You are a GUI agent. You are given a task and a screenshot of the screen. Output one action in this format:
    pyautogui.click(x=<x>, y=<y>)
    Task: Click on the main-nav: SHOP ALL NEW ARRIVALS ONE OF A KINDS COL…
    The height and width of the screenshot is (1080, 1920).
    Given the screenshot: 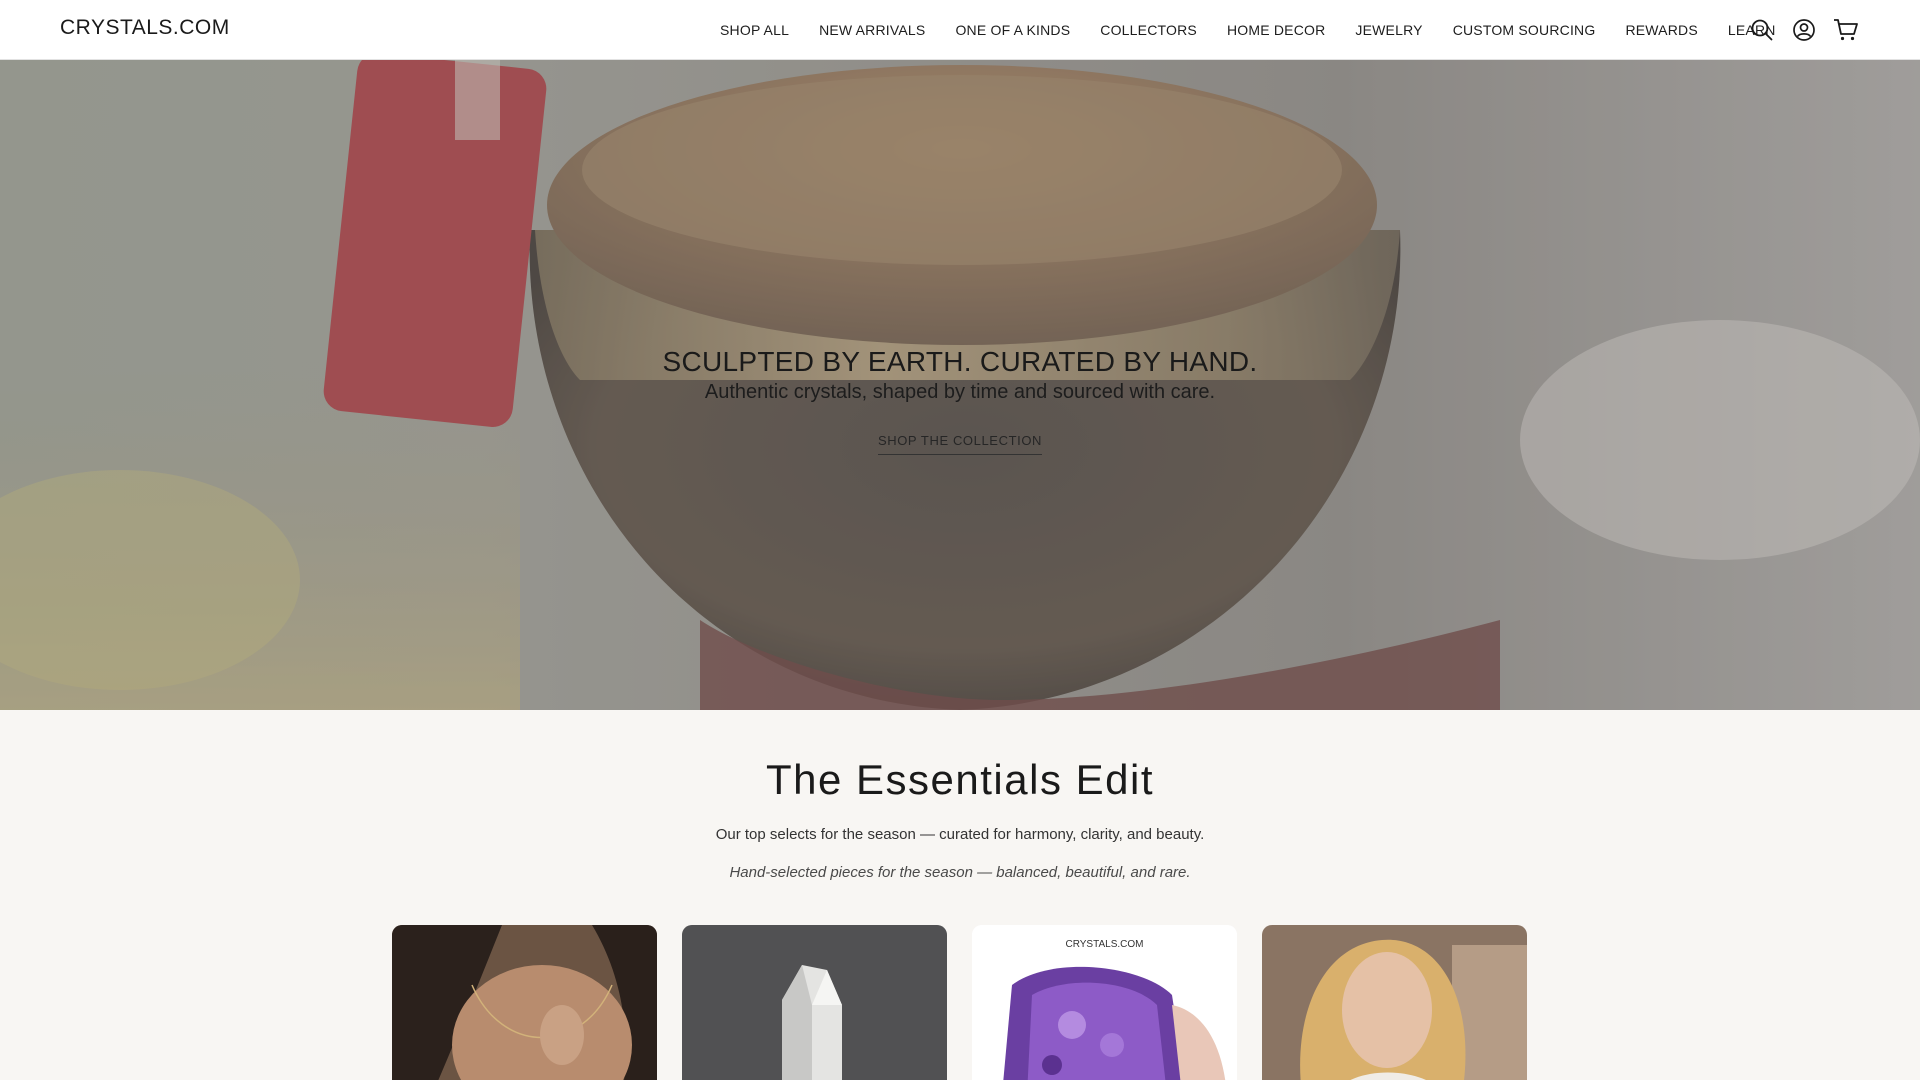 What is the action you would take?
    pyautogui.click(x=1248, y=30)
    